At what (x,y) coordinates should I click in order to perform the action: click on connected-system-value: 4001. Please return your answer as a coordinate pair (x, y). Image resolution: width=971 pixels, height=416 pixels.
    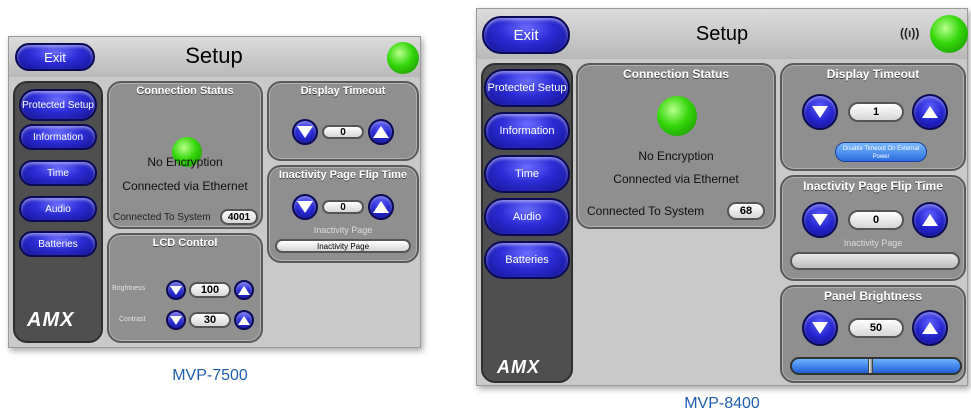
    Looking at the image, I should click on (239, 217).